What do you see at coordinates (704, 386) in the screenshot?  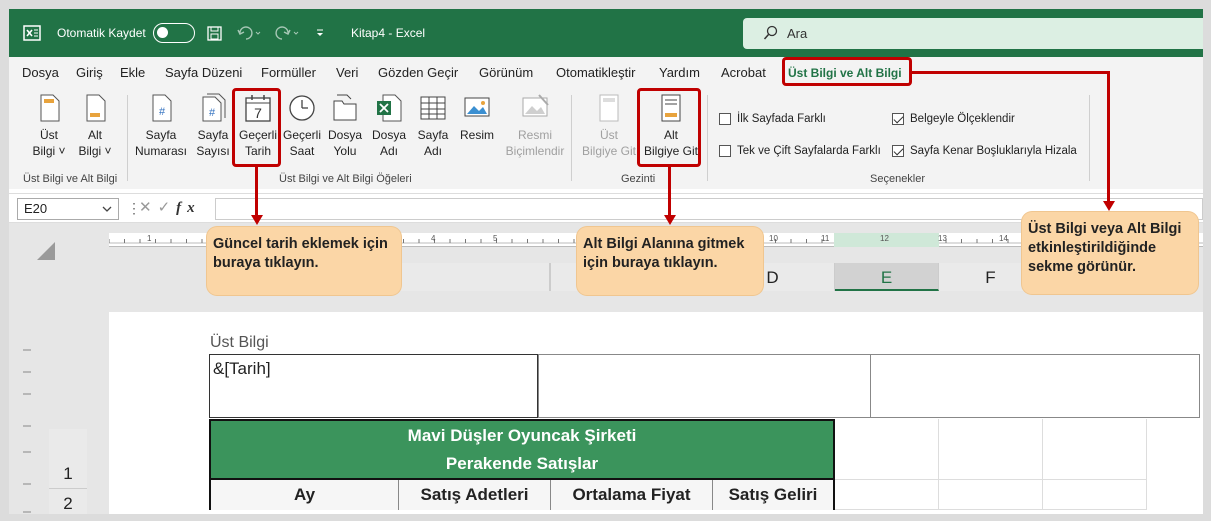 I see `header-center-section` at bounding box center [704, 386].